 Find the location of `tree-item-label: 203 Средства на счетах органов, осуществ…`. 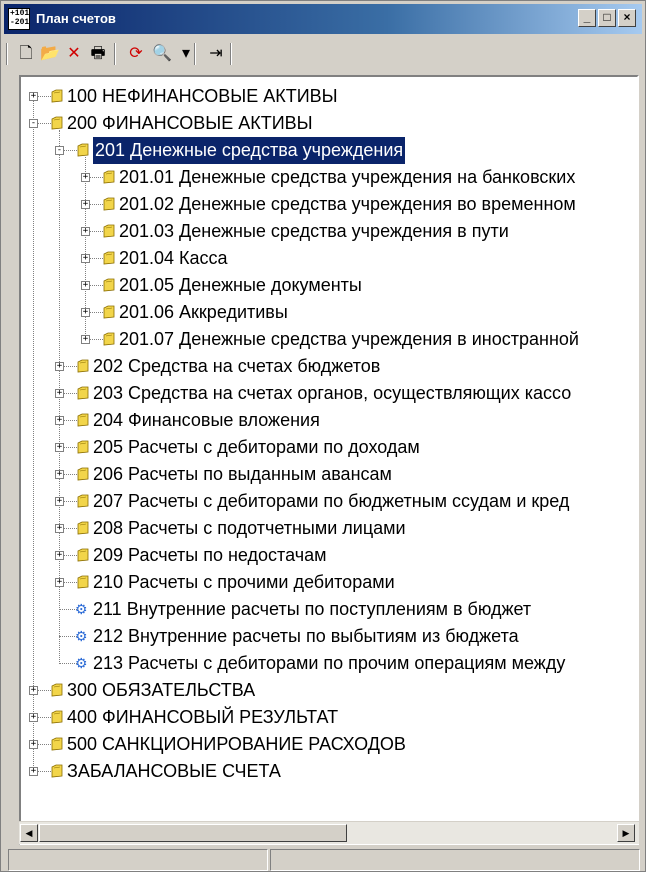

tree-item-label: 203 Средства на счетах органов, осуществ… is located at coordinates (332, 393).